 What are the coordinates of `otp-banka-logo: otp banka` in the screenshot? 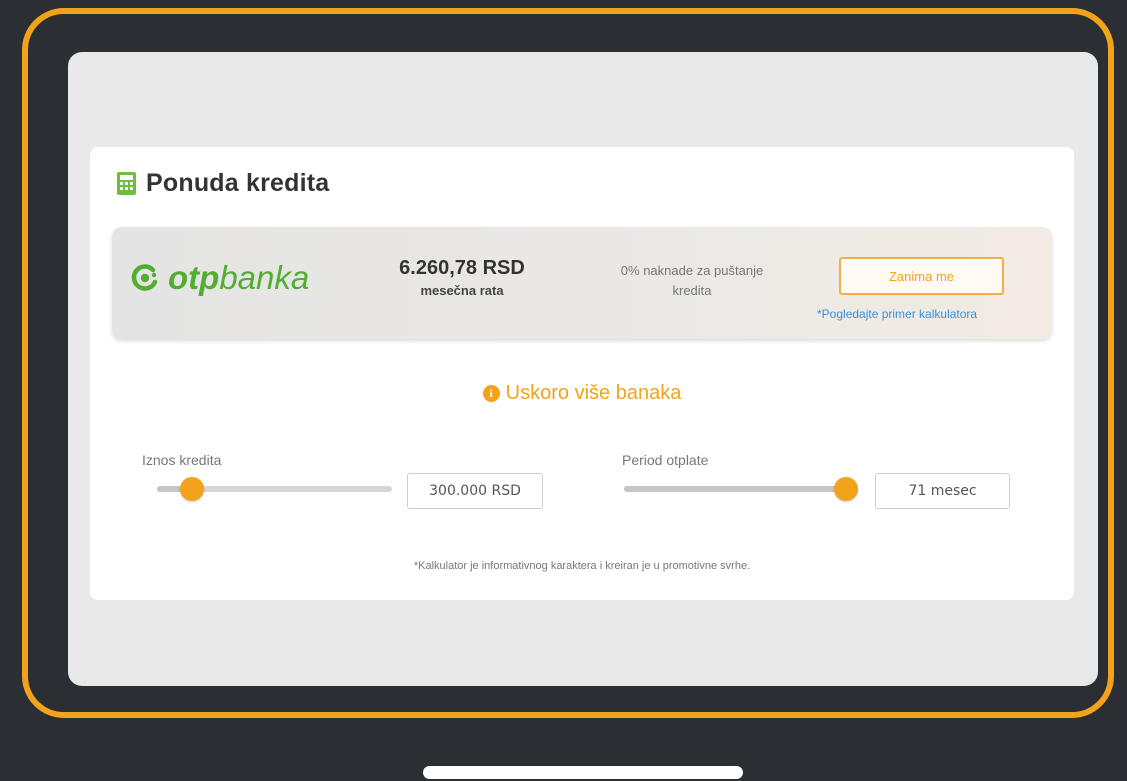 It's located at (219, 278).